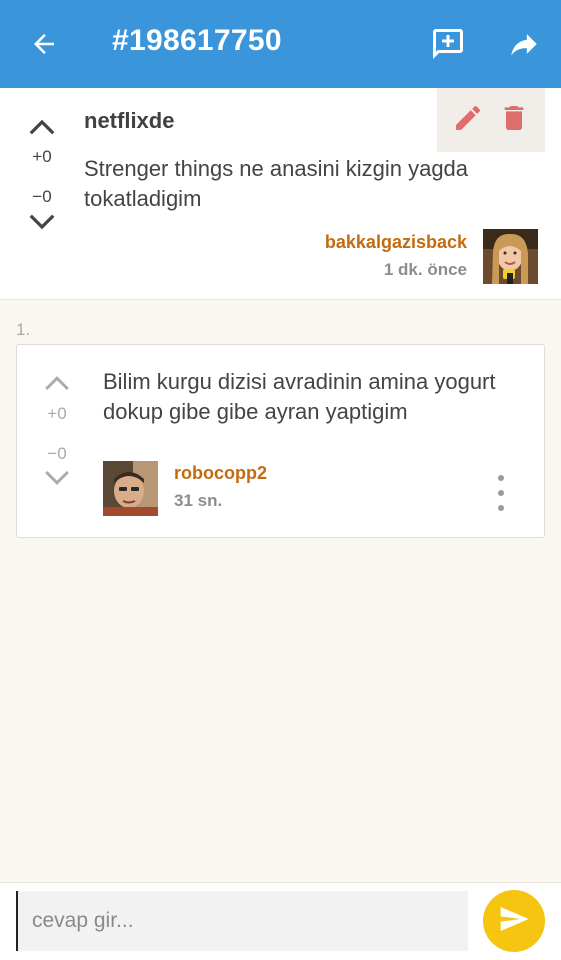 This screenshot has width=561, height=960. What do you see at coordinates (242, 921) in the screenshot?
I see `reply-input` at bounding box center [242, 921].